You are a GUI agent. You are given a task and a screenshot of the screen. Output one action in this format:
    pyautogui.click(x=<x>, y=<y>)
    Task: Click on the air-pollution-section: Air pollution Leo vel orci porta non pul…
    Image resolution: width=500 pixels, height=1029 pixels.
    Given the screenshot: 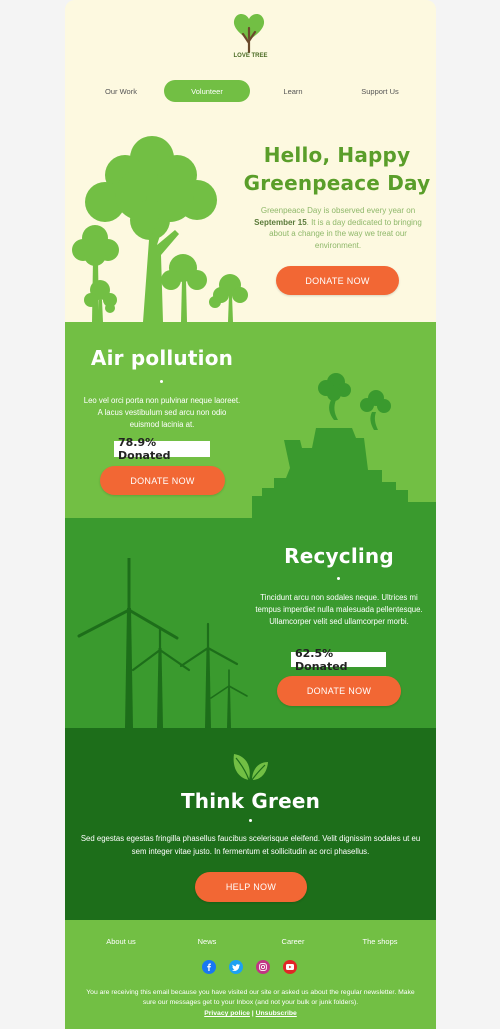 What is the action you would take?
    pyautogui.click(x=250, y=420)
    